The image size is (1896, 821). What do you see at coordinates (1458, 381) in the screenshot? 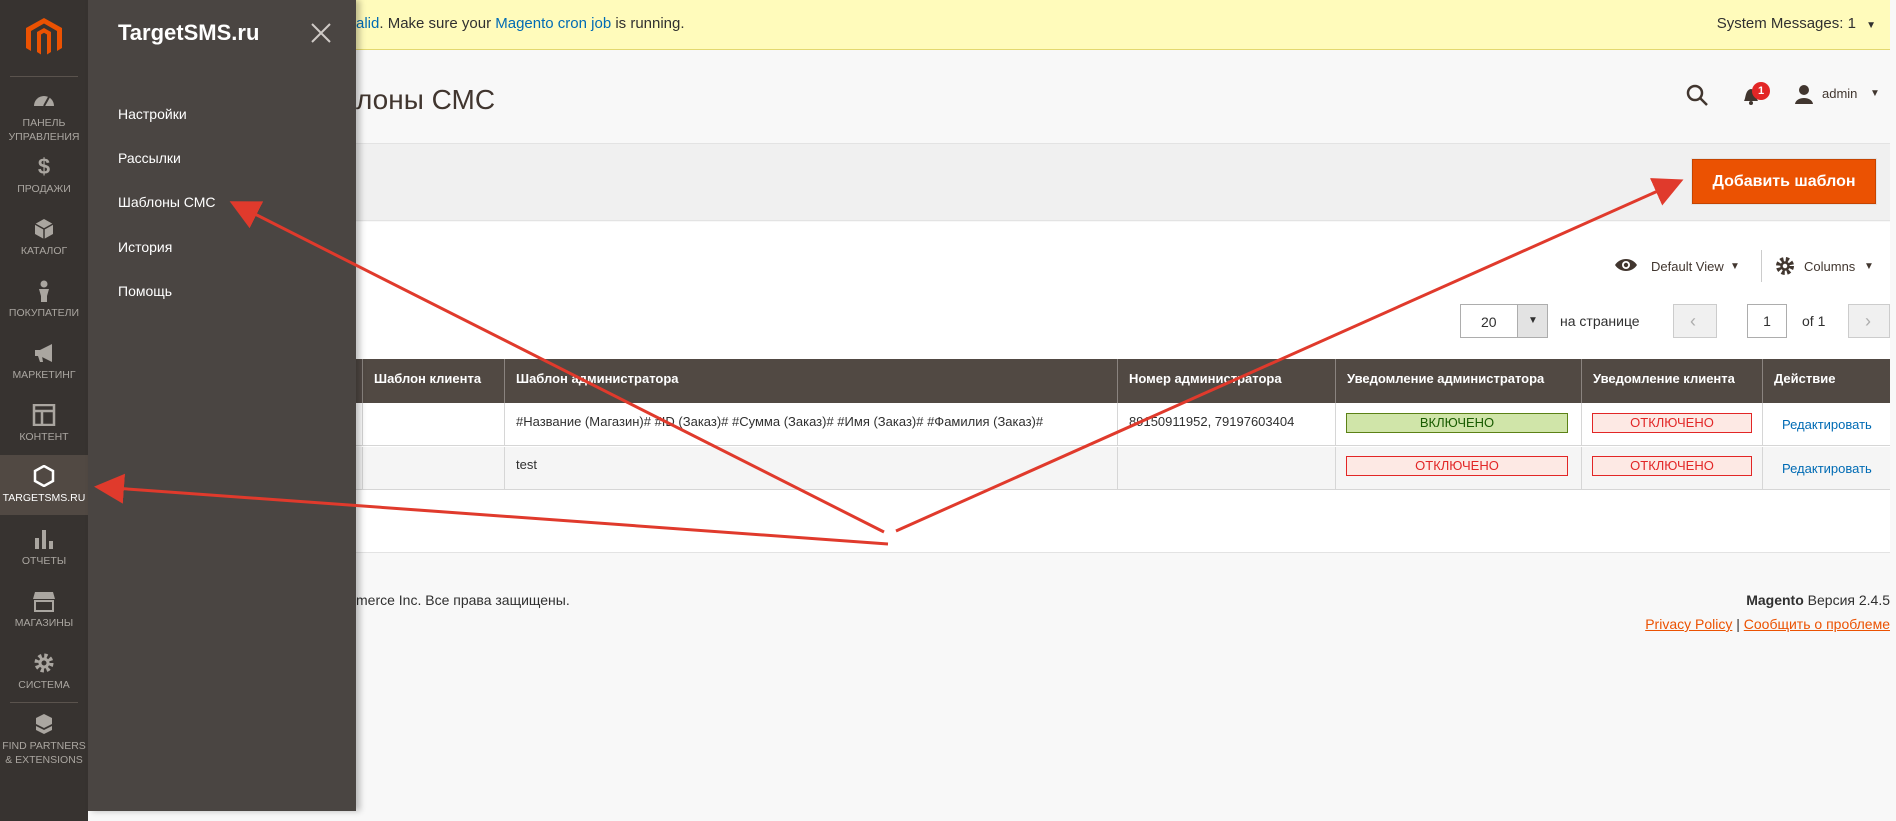
I see `column-admin-notify: Уведомление администратора` at bounding box center [1458, 381].